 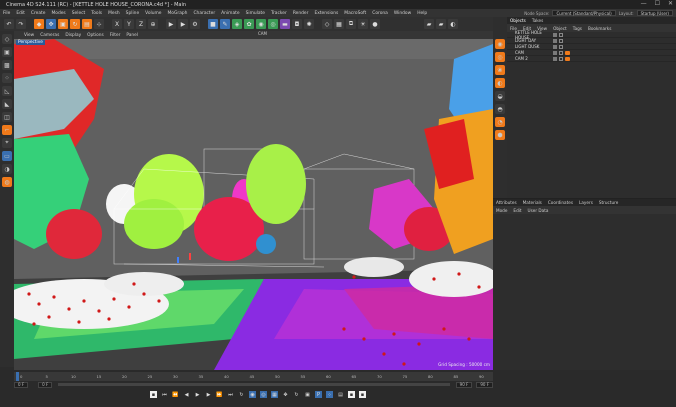 What do you see at coordinates (327, 24) in the screenshot?
I see `tag-icon: ◇` at bounding box center [327, 24].